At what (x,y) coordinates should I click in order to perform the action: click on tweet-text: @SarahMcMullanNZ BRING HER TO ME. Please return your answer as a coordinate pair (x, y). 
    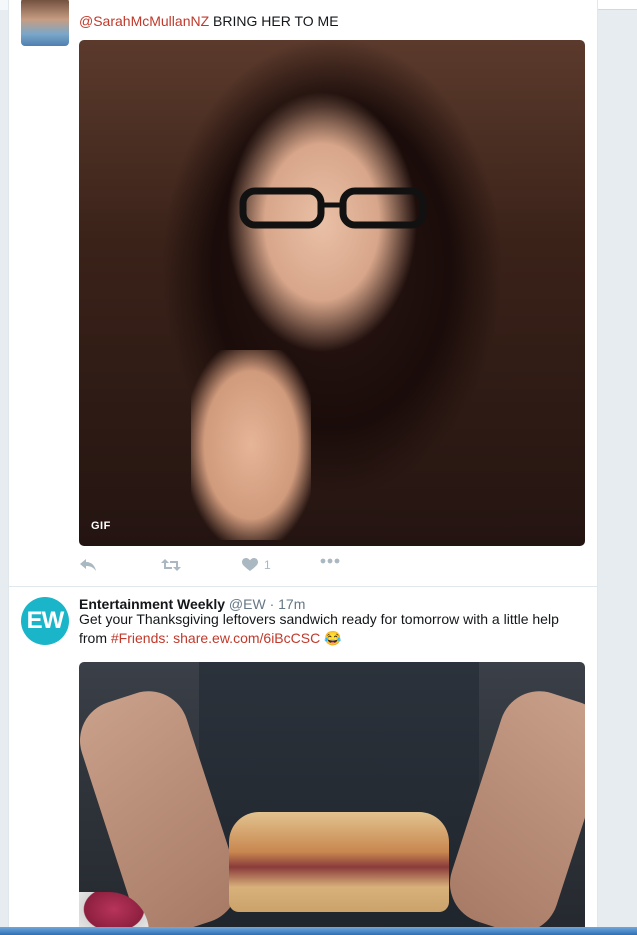
    Looking at the image, I should click on (209, 21).